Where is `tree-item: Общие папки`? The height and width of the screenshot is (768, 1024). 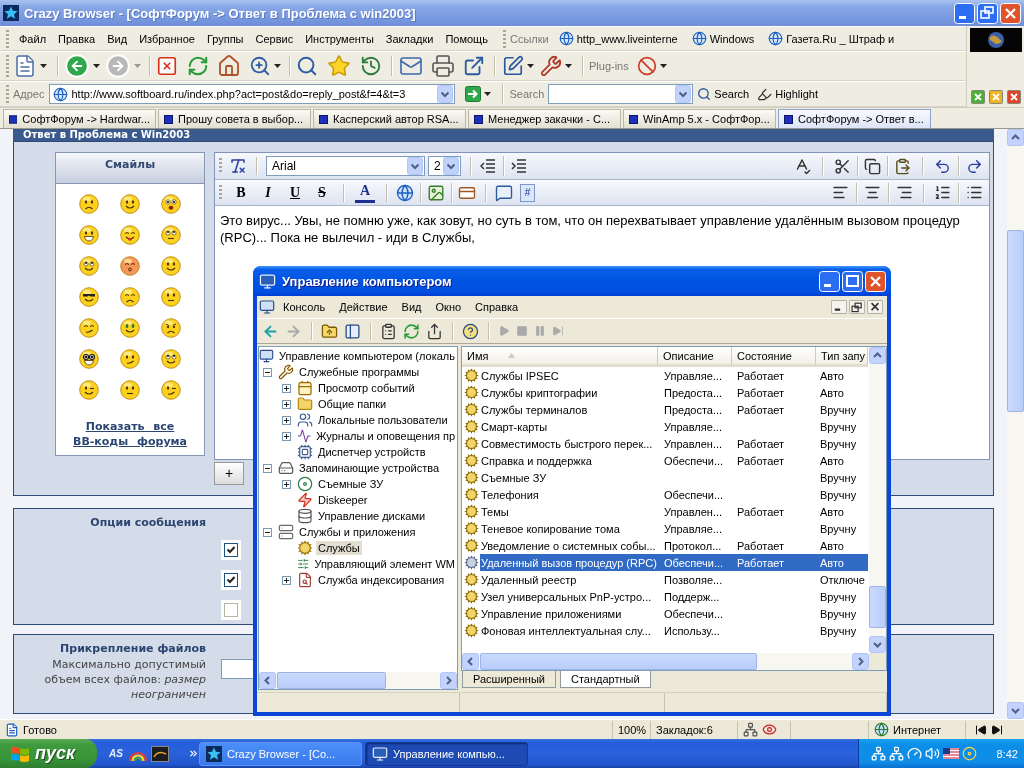
tree-item: Общие папки is located at coordinates (352, 404).